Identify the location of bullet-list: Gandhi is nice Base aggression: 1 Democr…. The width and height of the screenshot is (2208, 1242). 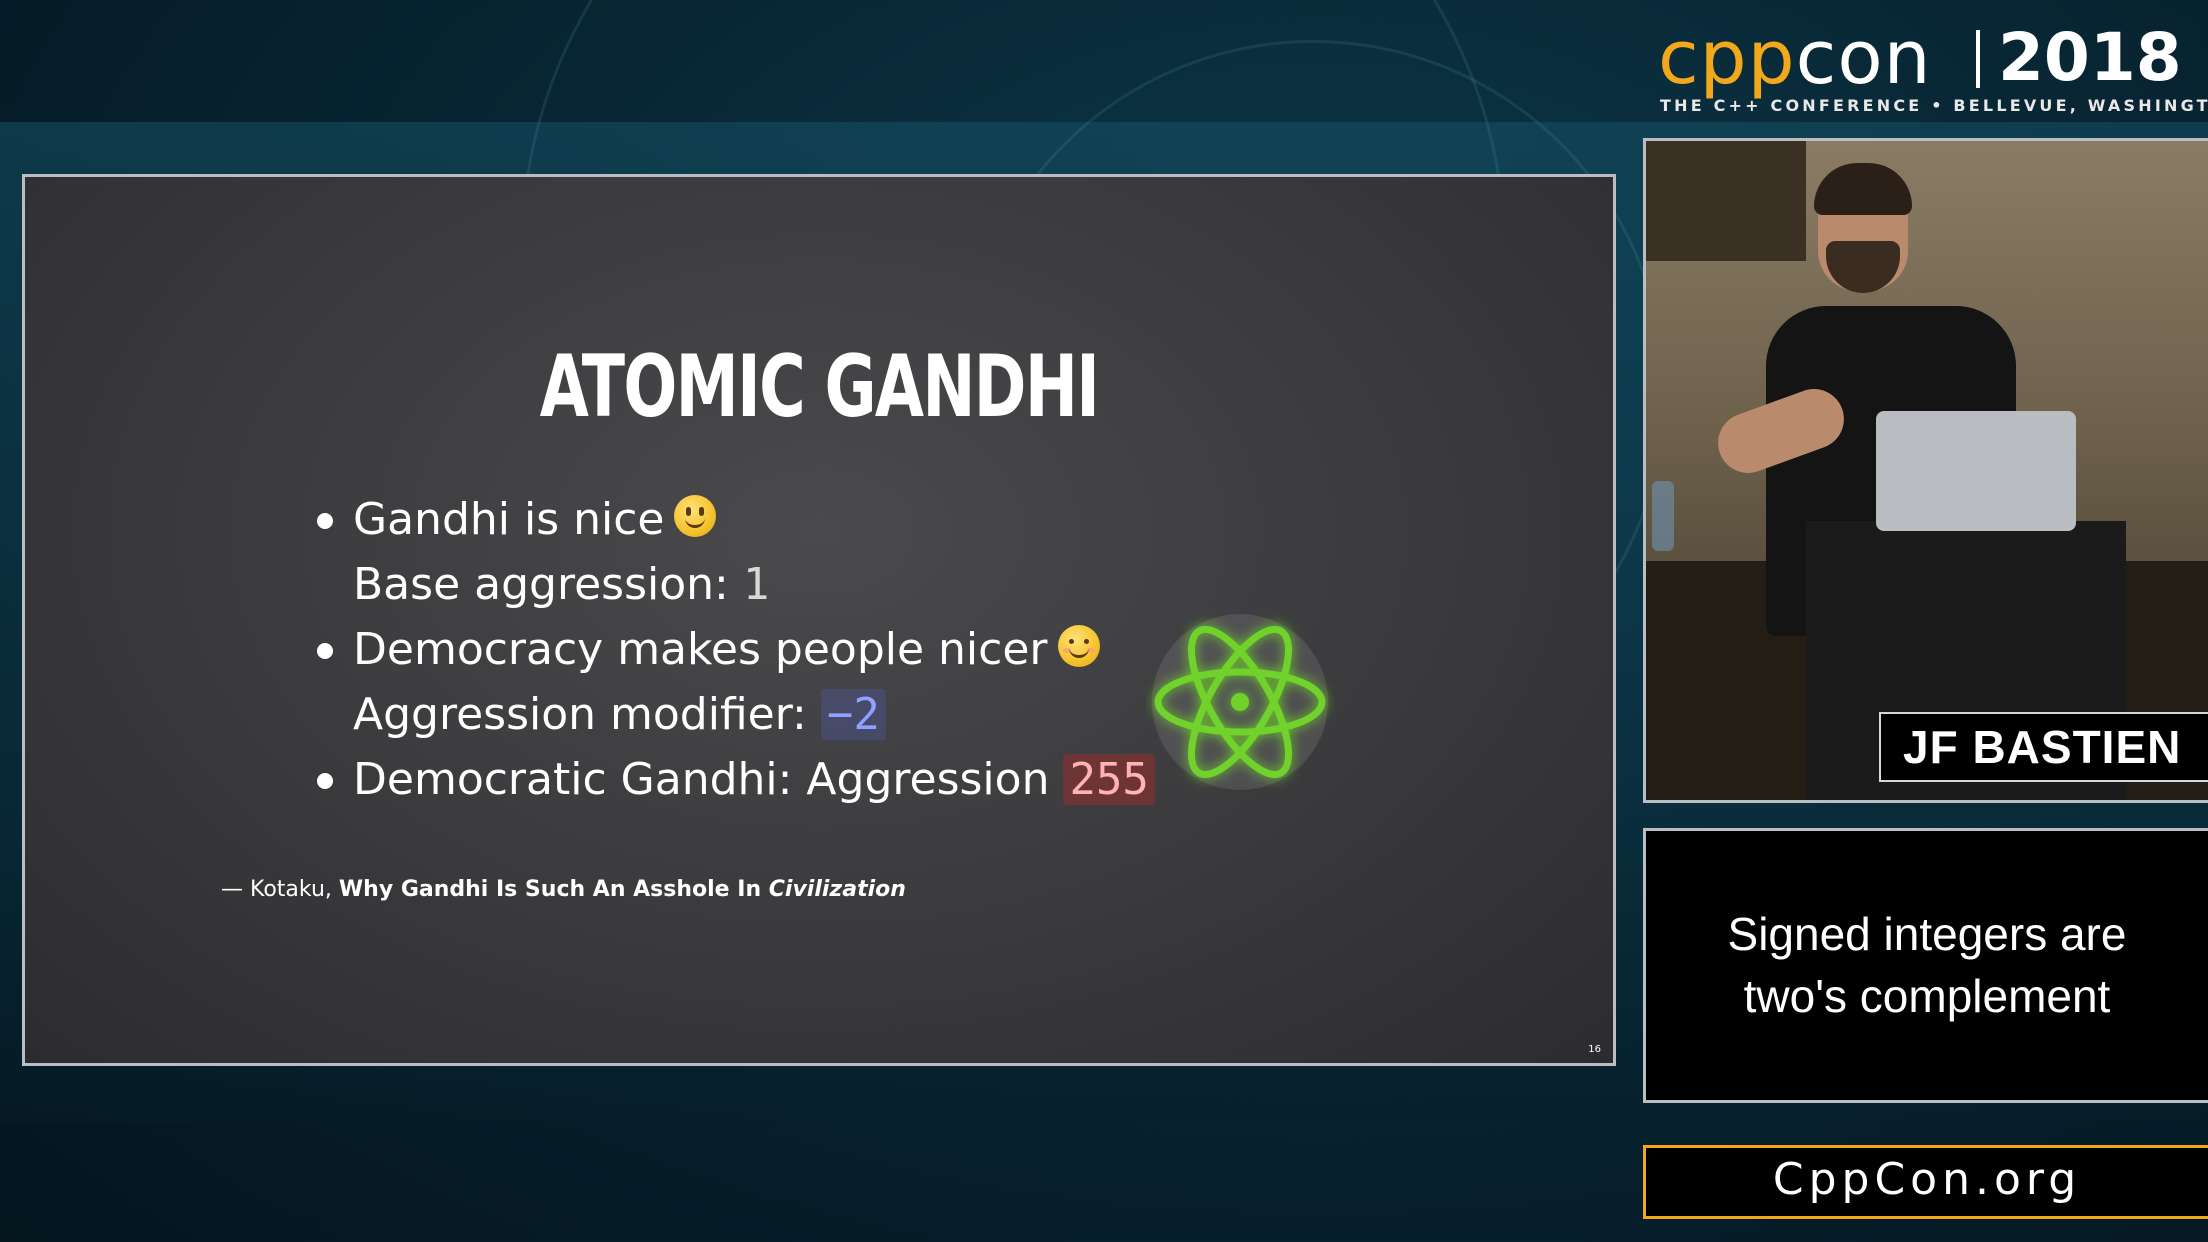
(765, 649).